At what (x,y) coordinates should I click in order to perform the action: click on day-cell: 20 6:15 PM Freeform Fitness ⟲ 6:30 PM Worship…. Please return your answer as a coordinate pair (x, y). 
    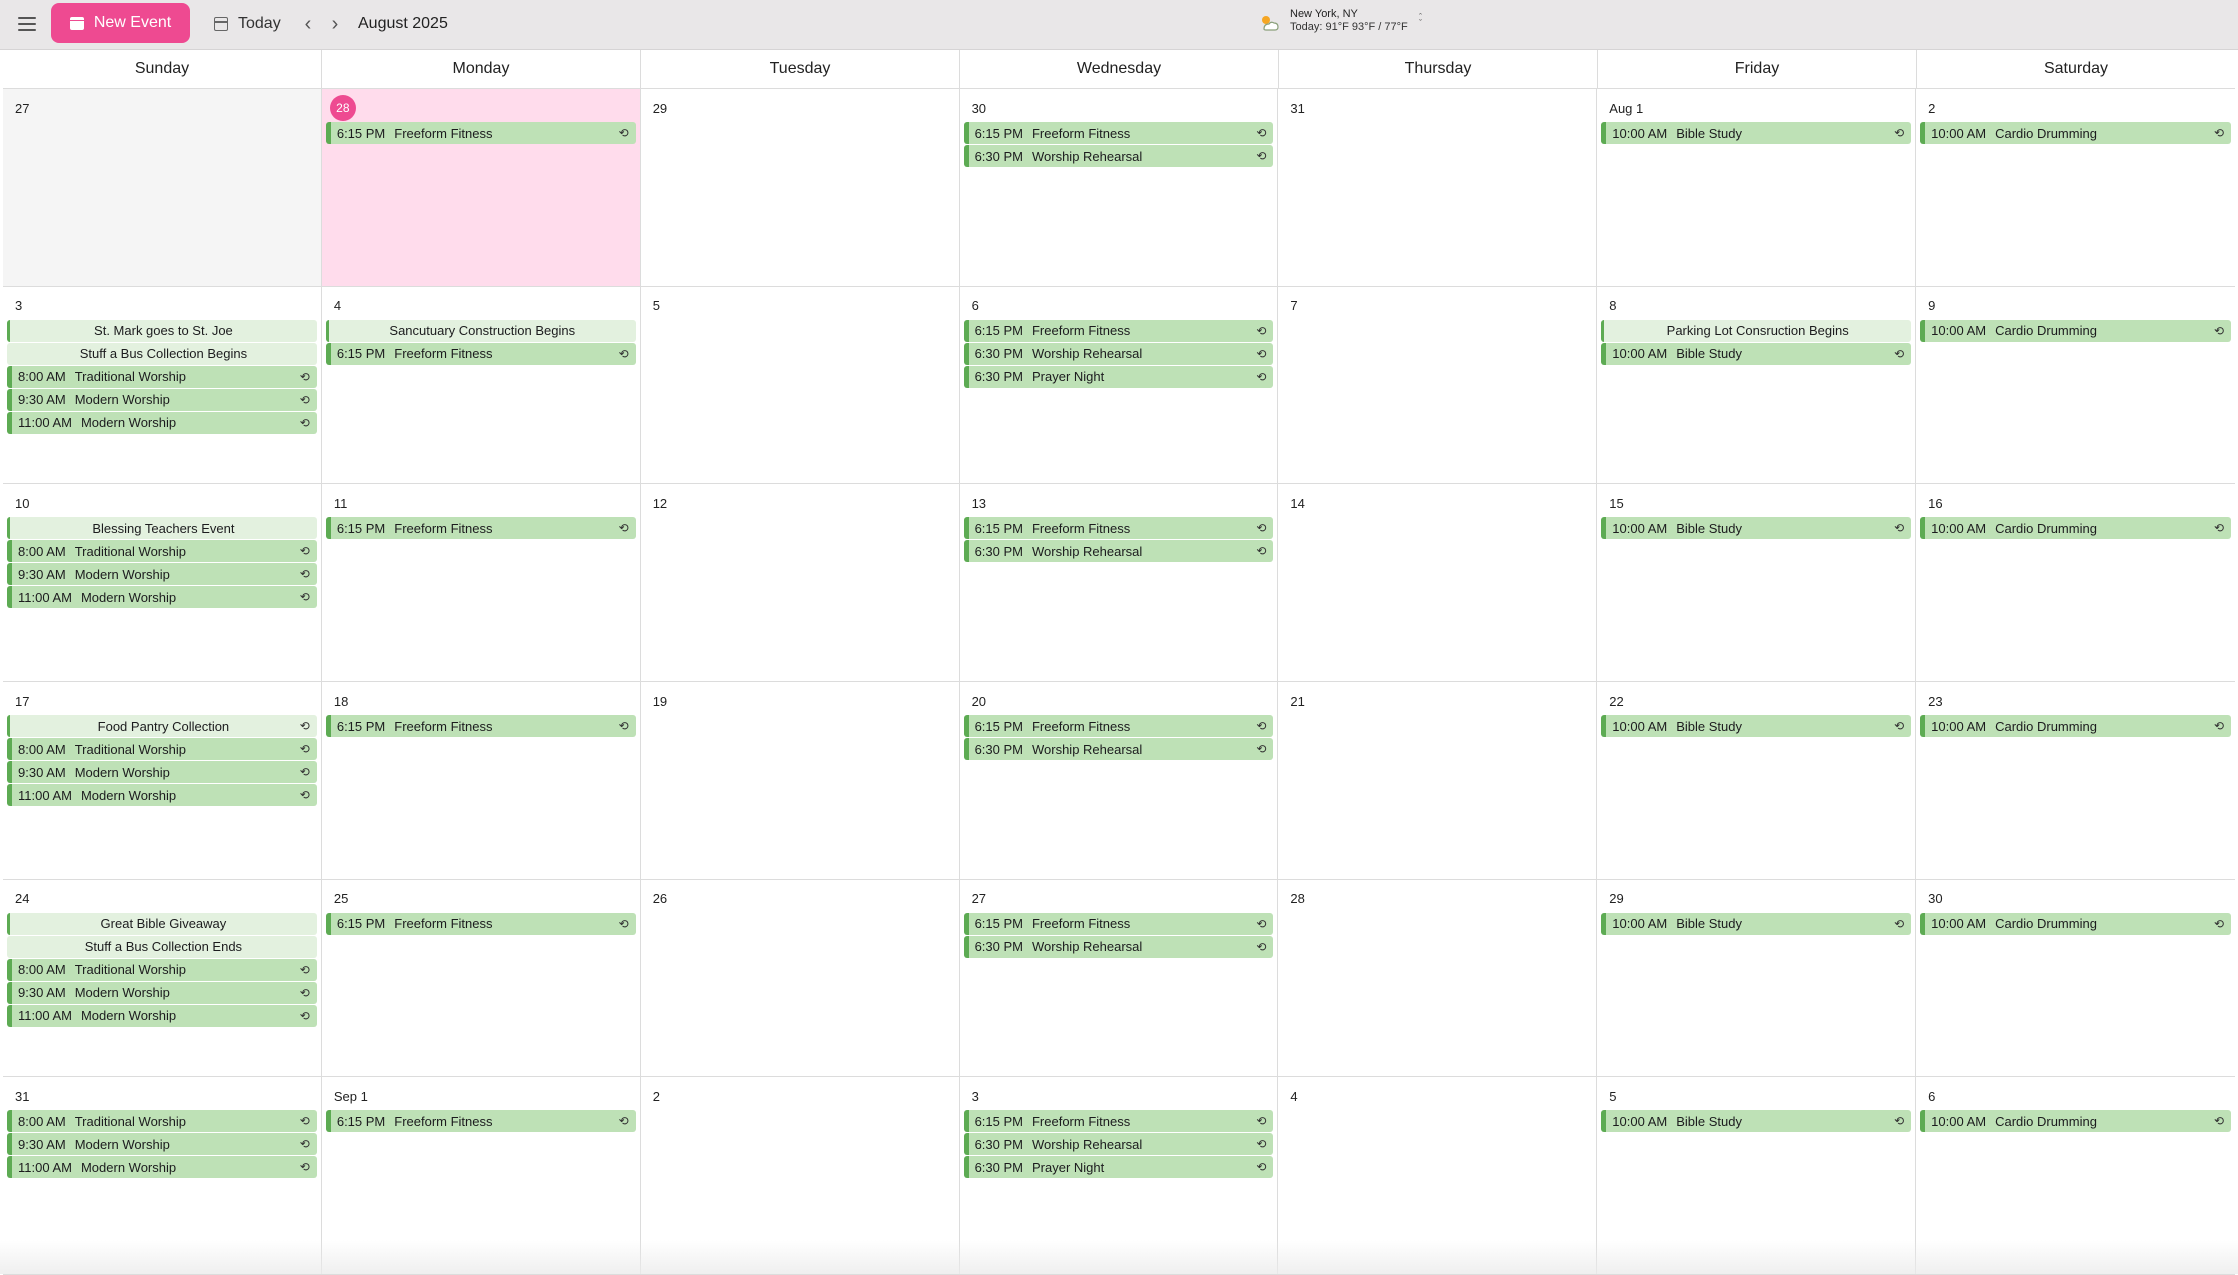
    Looking at the image, I should click on (1119, 781).